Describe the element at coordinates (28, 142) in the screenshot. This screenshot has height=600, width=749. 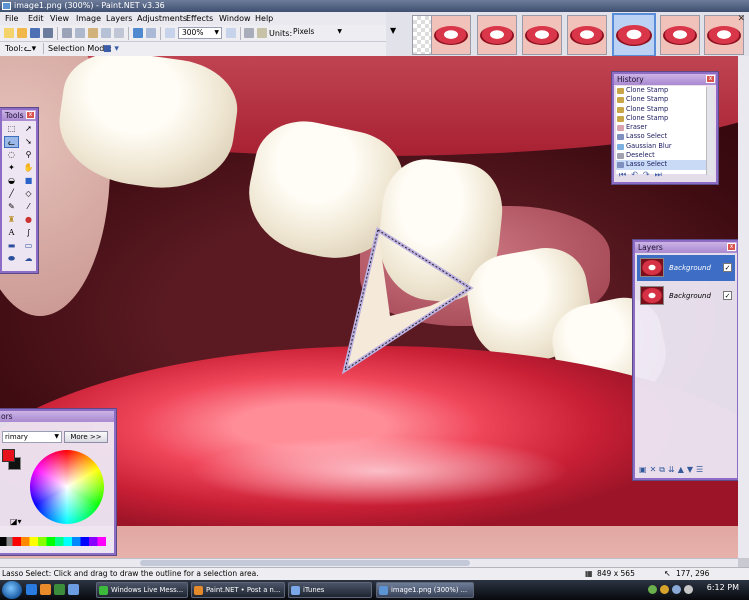
I see `move-selection-2-icon: ➘` at that location.